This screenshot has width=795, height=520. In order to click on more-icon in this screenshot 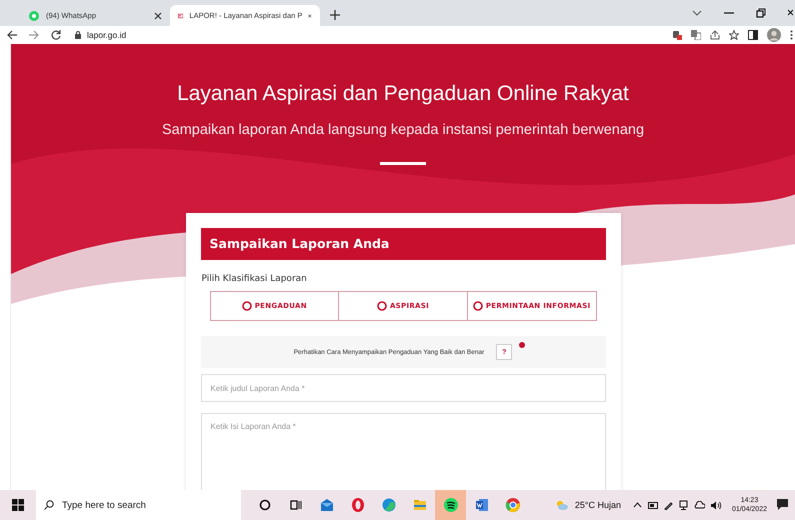, I will do `click(791, 35)`.